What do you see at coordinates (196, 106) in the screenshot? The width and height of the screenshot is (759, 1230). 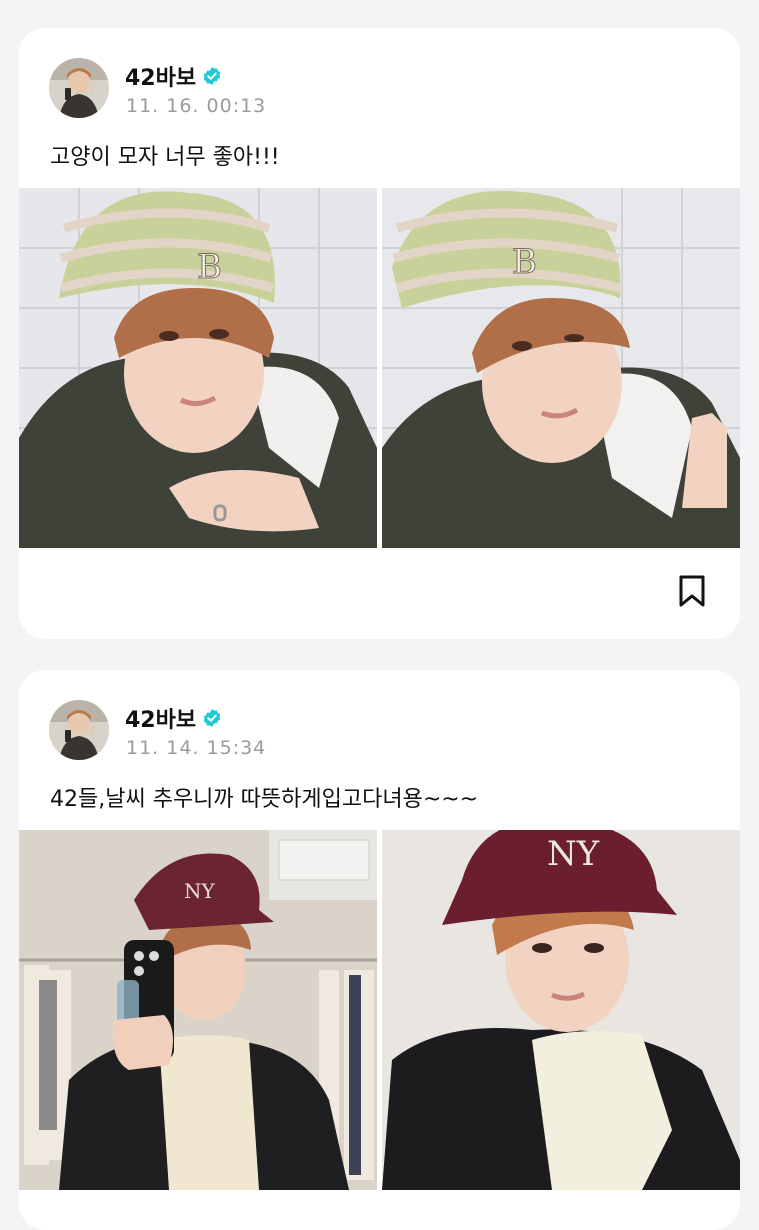 I see `post-timestamp: 11. 16. 00:13` at bounding box center [196, 106].